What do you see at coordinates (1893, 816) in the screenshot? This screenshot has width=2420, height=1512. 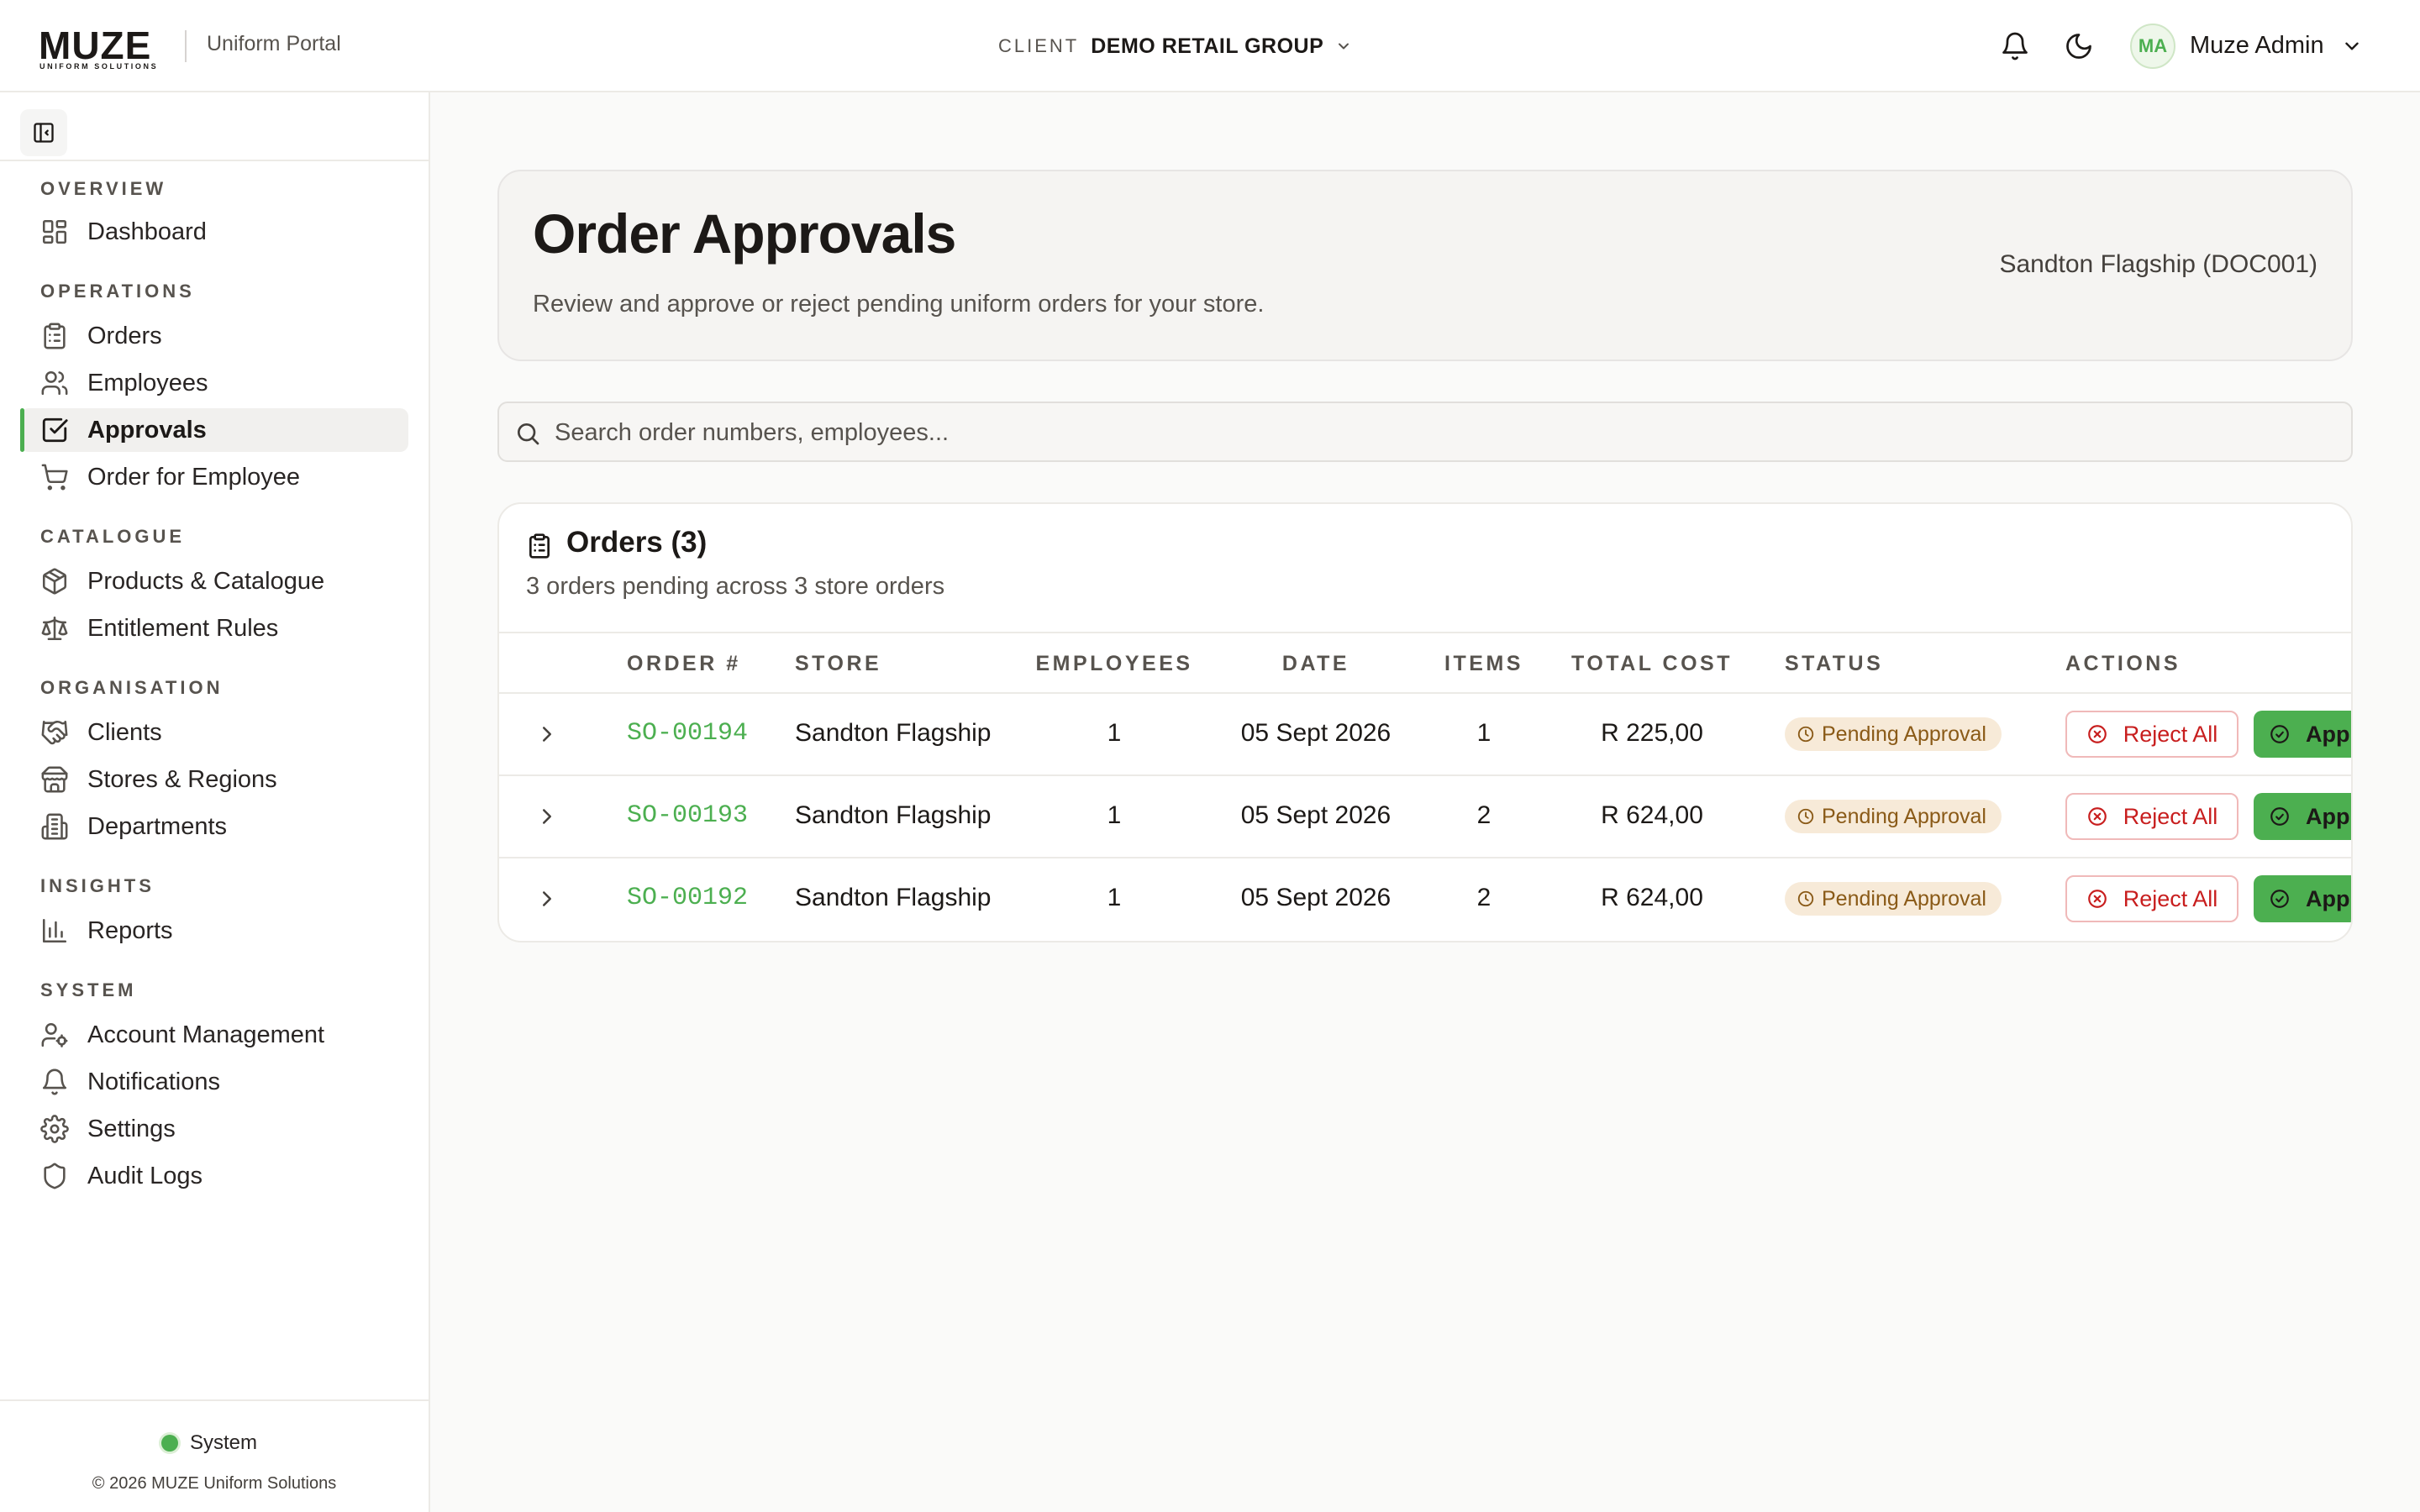 I see `status-badge: Pending Approval` at bounding box center [1893, 816].